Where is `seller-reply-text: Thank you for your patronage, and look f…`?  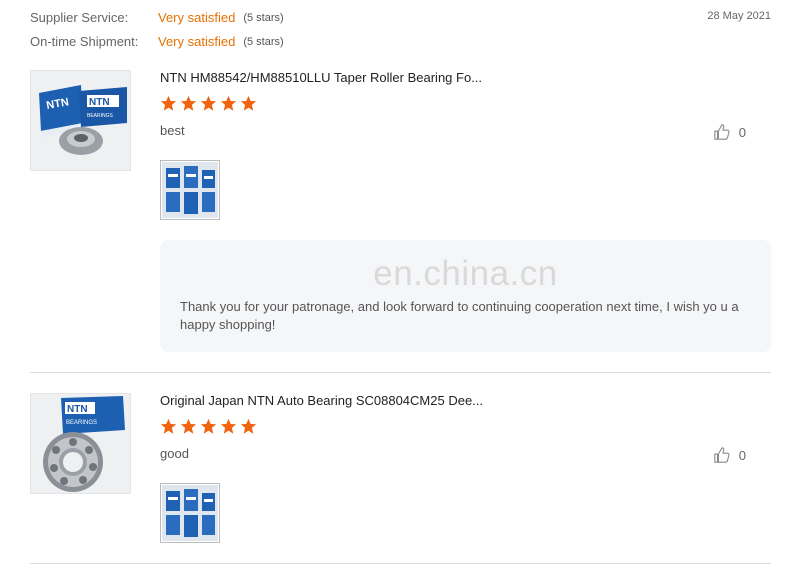 seller-reply-text: Thank you for your patronage, and look f… is located at coordinates (459, 315).